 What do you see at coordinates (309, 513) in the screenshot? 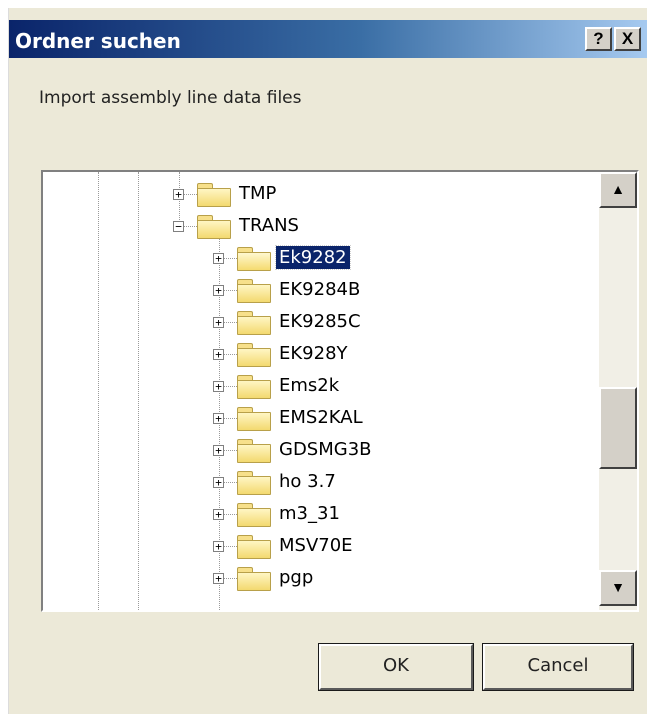
I see `tree-item-label: m3_31` at bounding box center [309, 513].